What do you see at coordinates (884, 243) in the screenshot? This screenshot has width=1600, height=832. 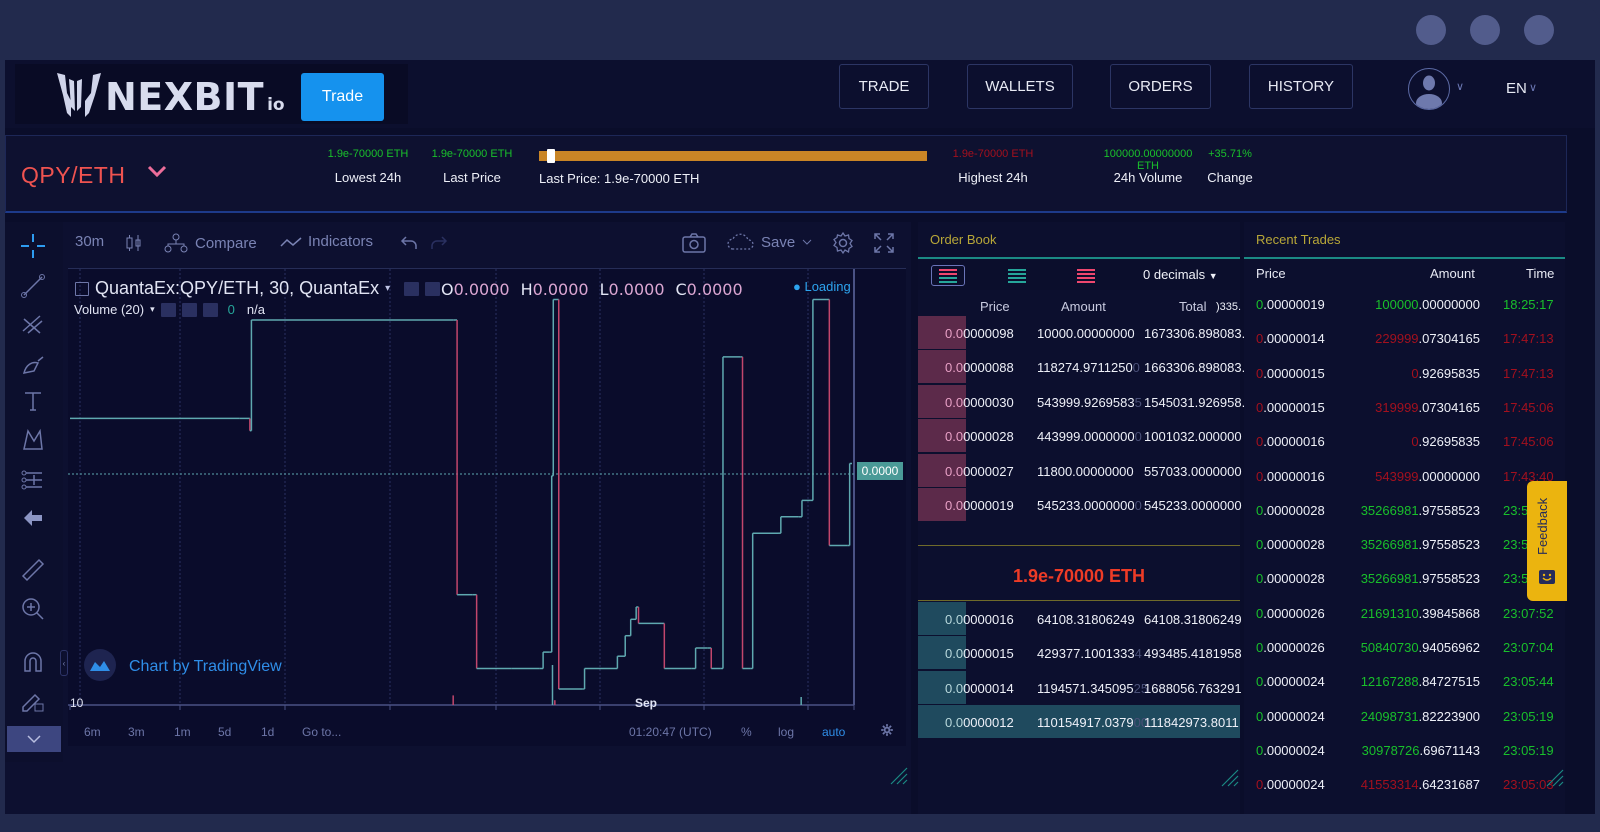 I see `fullscreen-icon` at bounding box center [884, 243].